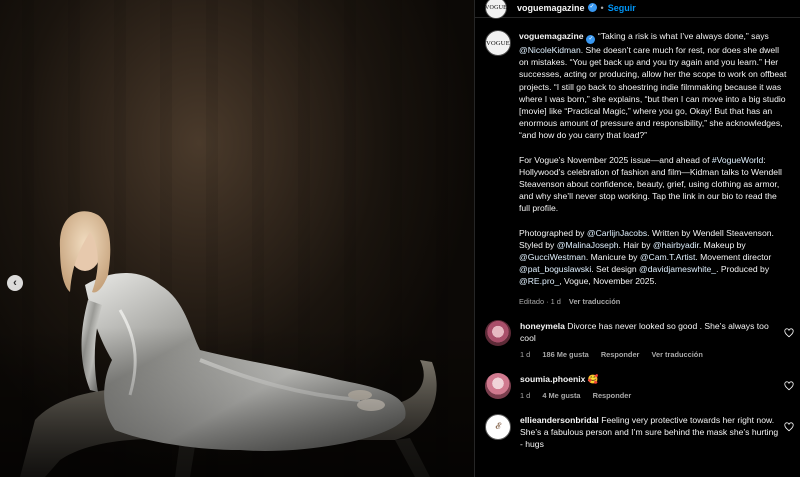  I want to click on avatar: VOGUE, so click(496, 9).